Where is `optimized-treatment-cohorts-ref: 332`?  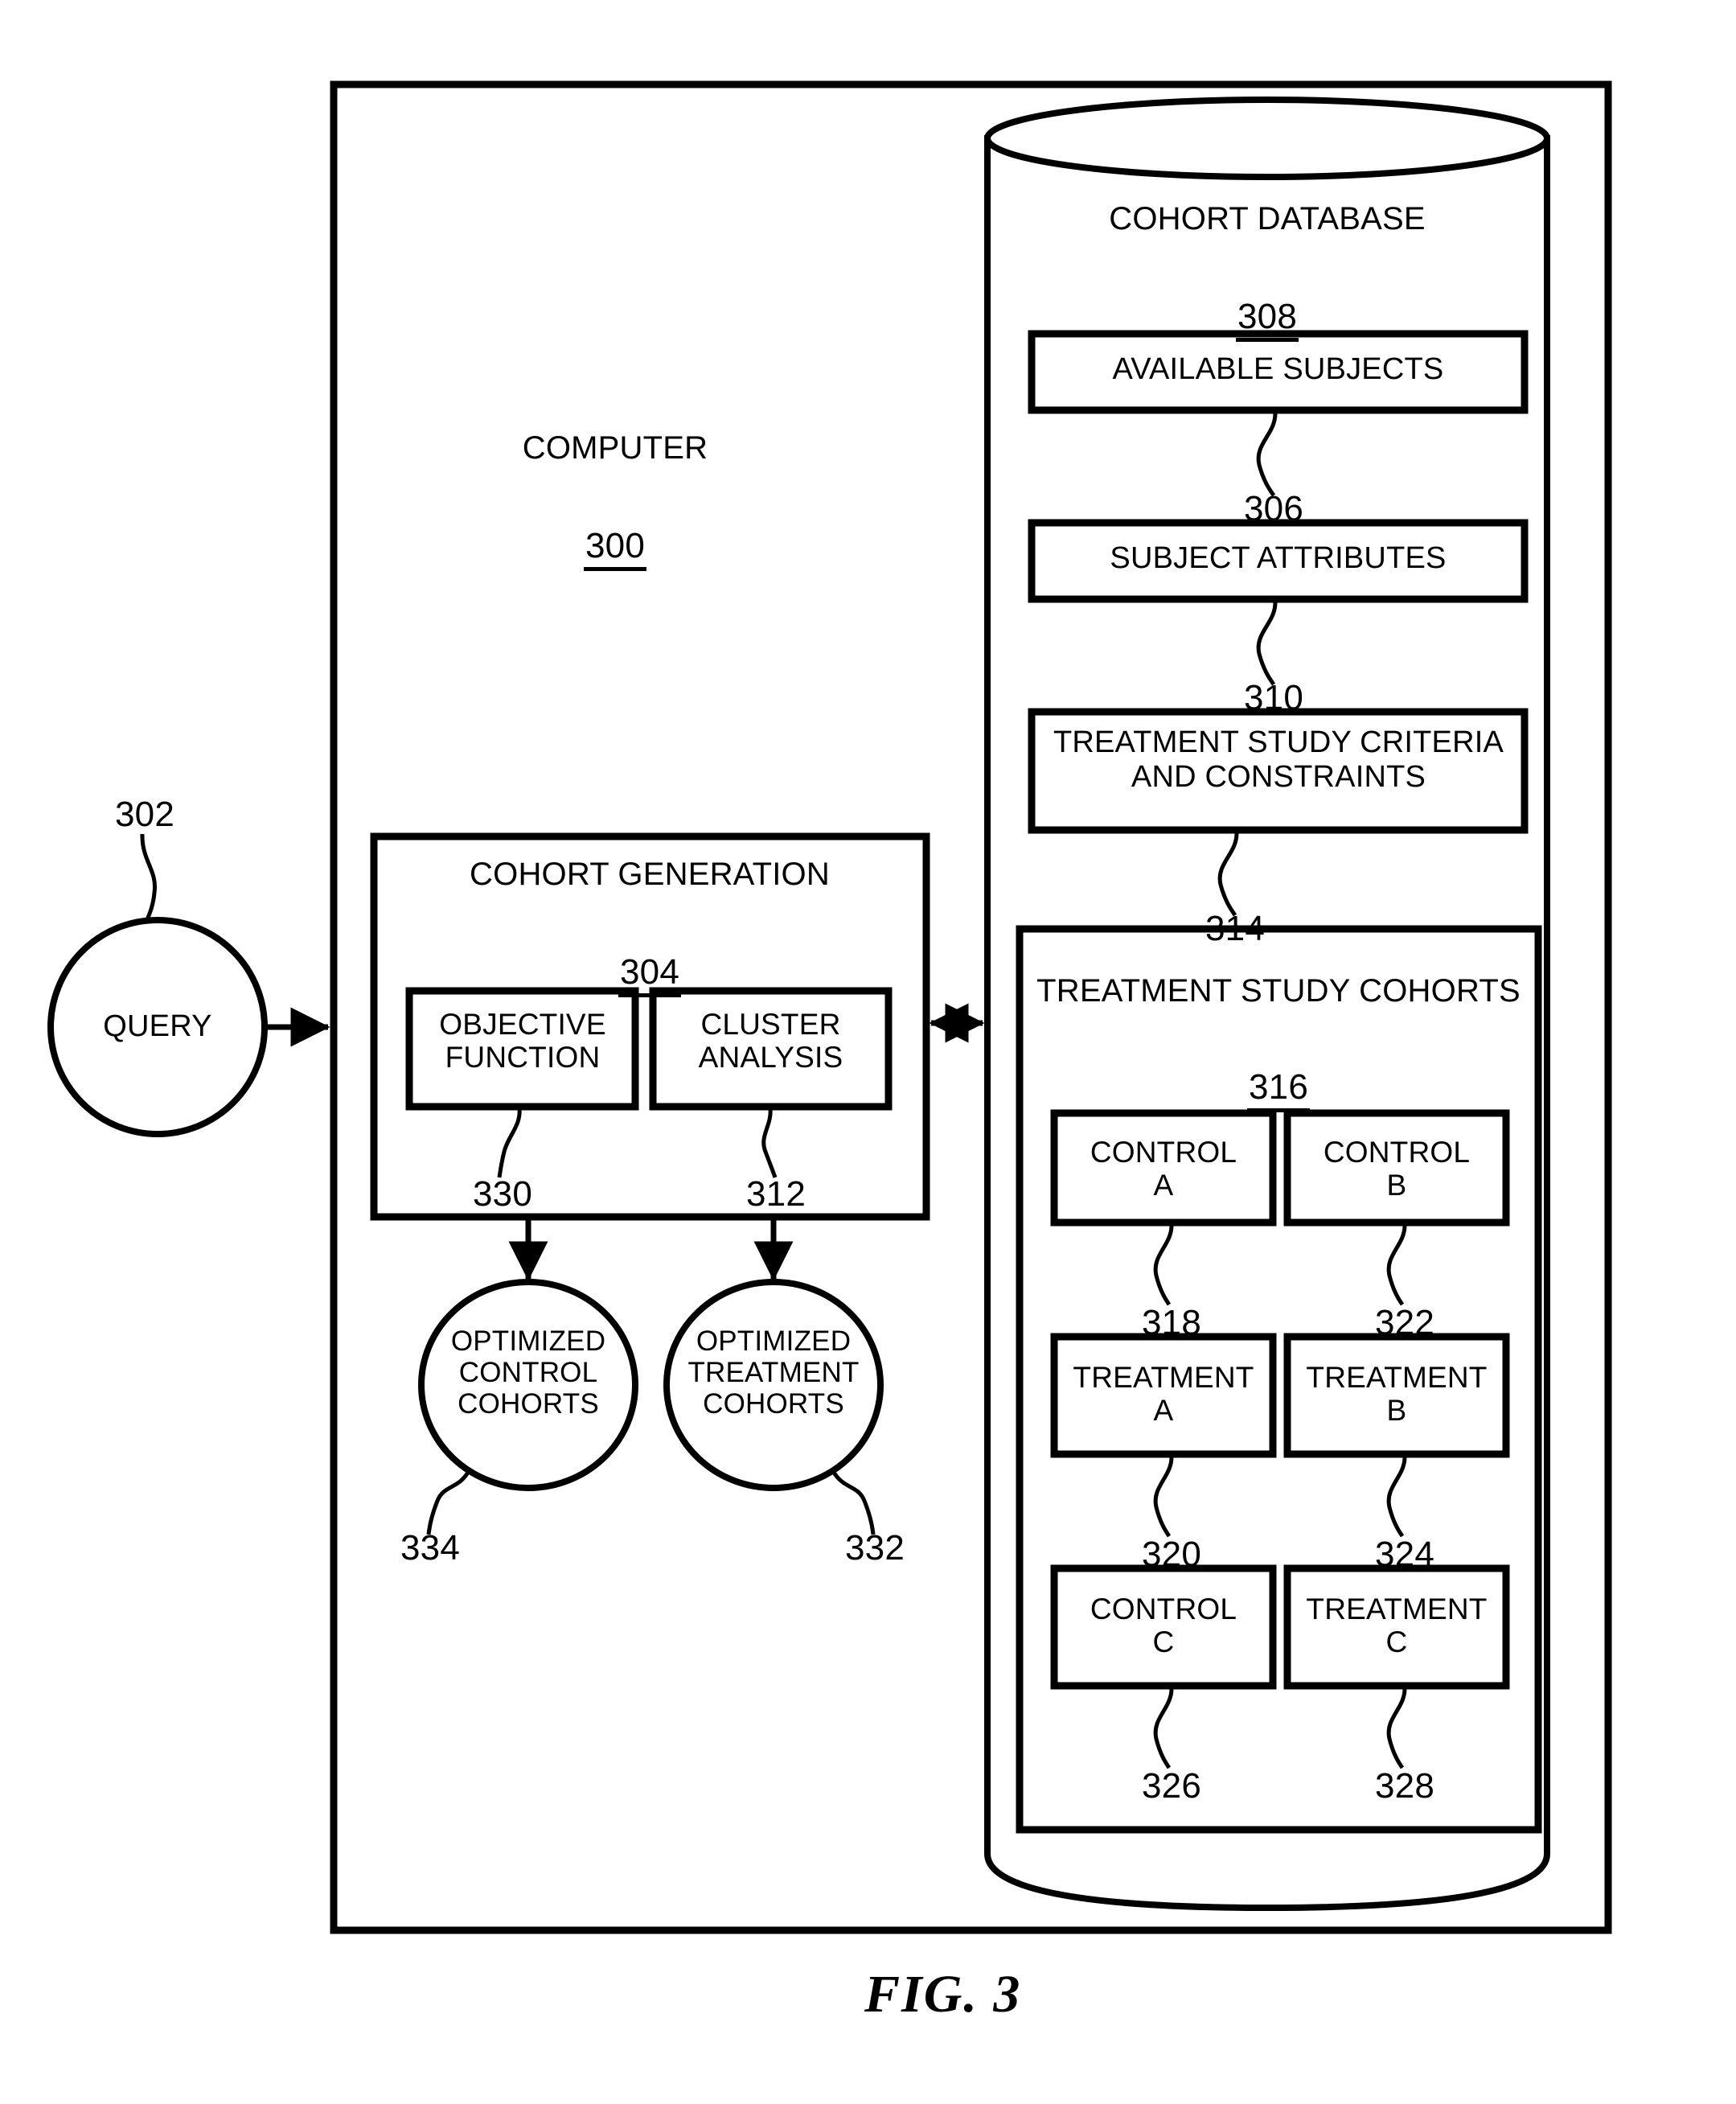 optimized-treatment-cohorts-ref: 332 is located at coordinates (874, 1548).